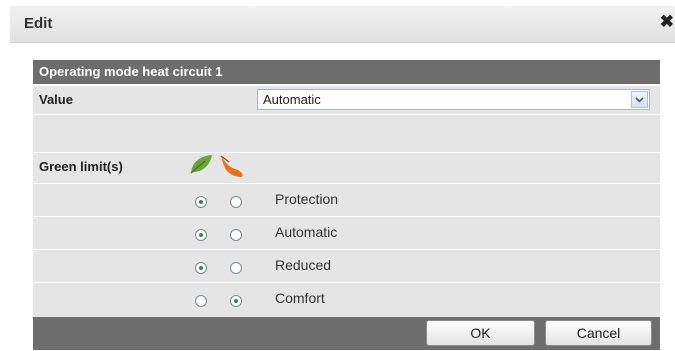 This screenshot has width=675, height=351. Describe the element at coordinates (453, 99) in the screenshot. I see `value-select: Automatic` at that location.